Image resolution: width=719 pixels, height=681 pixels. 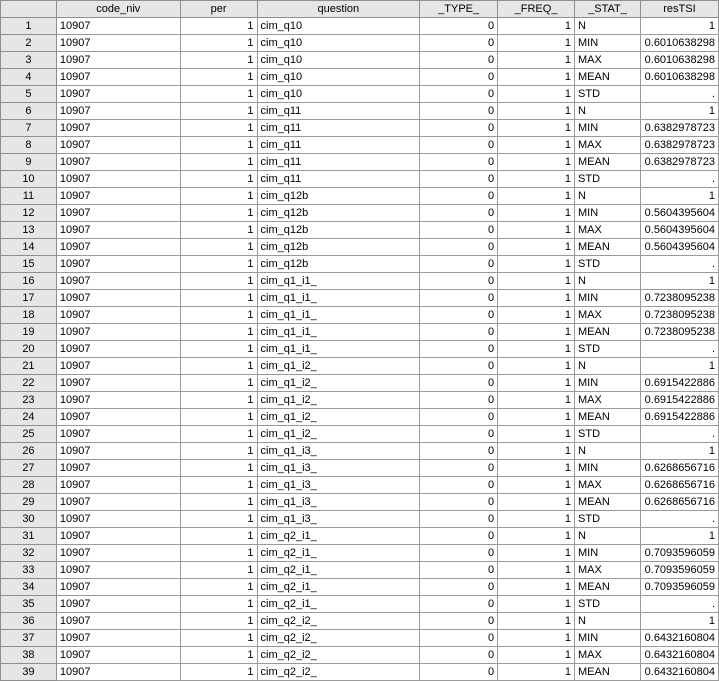 What do you see at coordinates (359, 298) in the screenshot?
I see `table-row: 17 10907 1 cim_q1_i1_ 0 1 MIN 0.7238095238` at bounding box center [359, 298].